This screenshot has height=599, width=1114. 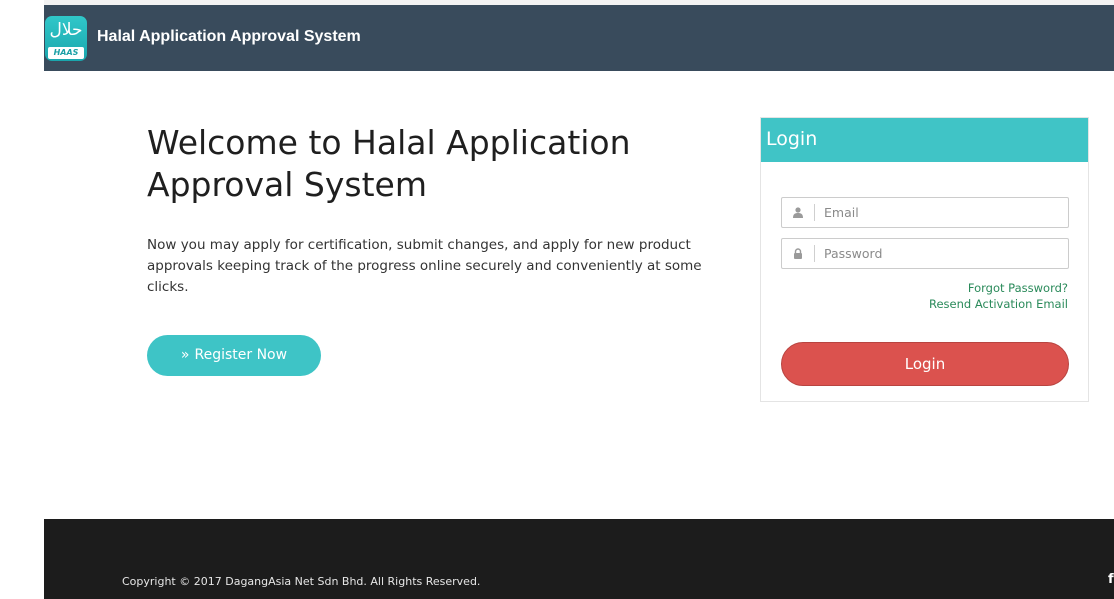 I want to click on brand-title: Halal Application Approval System, so click(x=229, y=37).